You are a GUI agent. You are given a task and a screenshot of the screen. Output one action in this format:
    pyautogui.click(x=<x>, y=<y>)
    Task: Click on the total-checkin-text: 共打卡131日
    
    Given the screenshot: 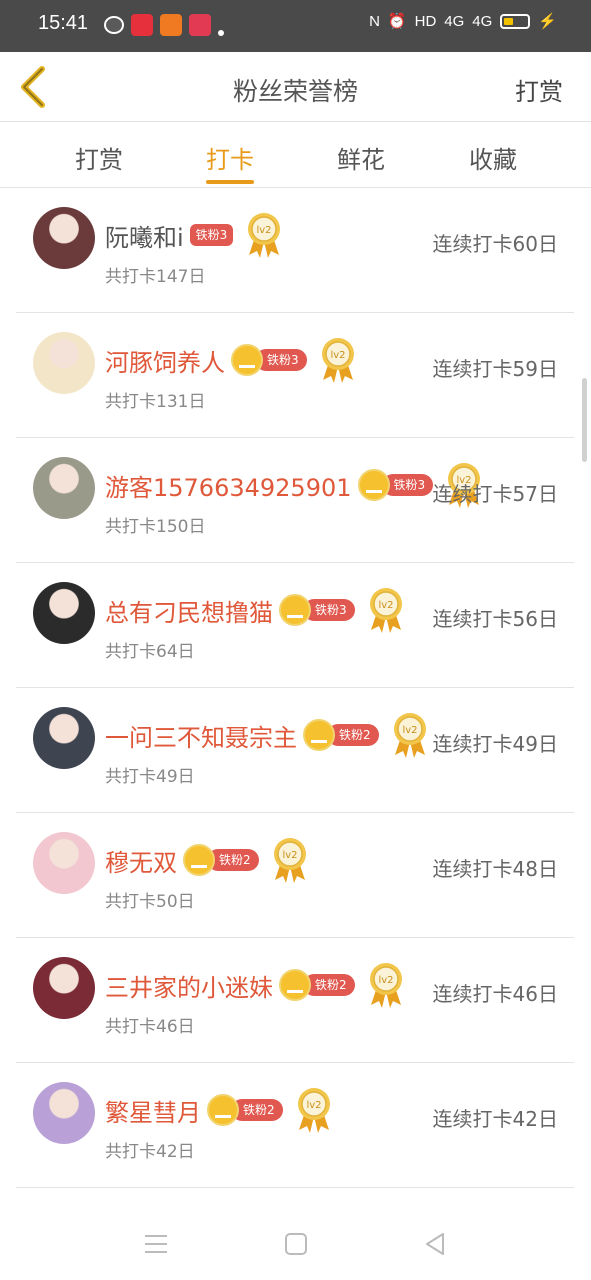 What is the action you would take?
    pyautogui.click(x=155, y=402)
    